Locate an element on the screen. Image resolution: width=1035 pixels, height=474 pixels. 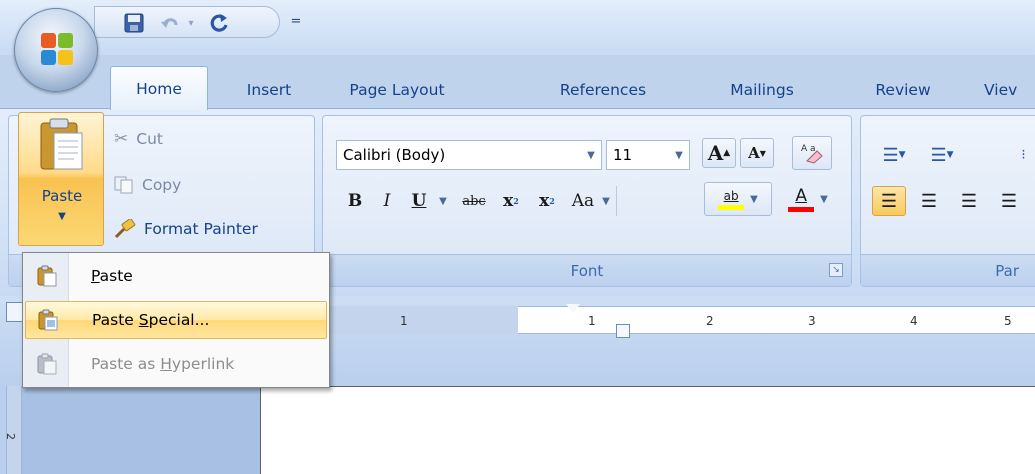
shrink-font-icon: A is located at coordinates (754, 153).